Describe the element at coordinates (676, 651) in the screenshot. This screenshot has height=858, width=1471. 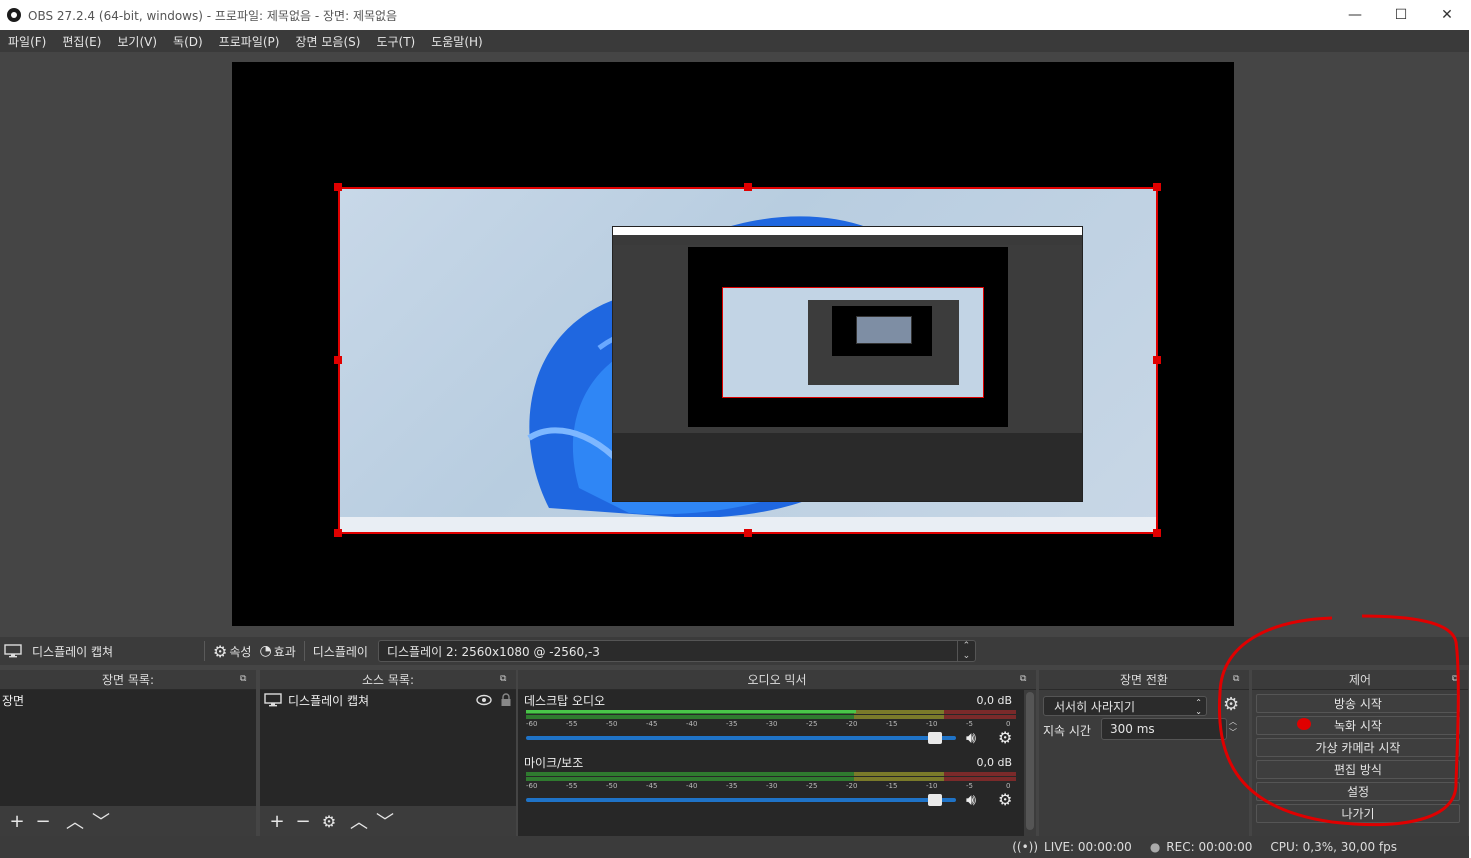
I see `display-select: 디스플레이 2: 2560x1080 @ -2560,-3 ⌃ ⌄` at that location.